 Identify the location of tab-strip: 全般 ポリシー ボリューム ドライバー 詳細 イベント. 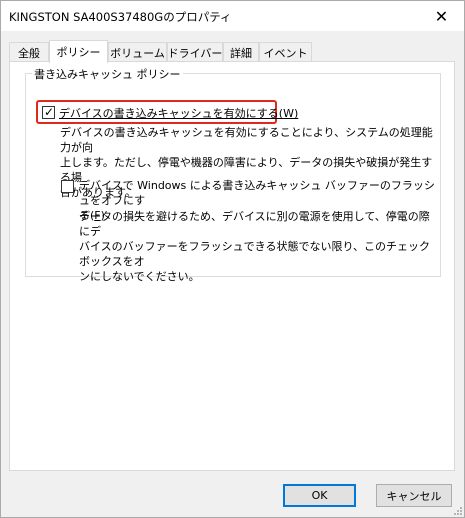
(232, 51).